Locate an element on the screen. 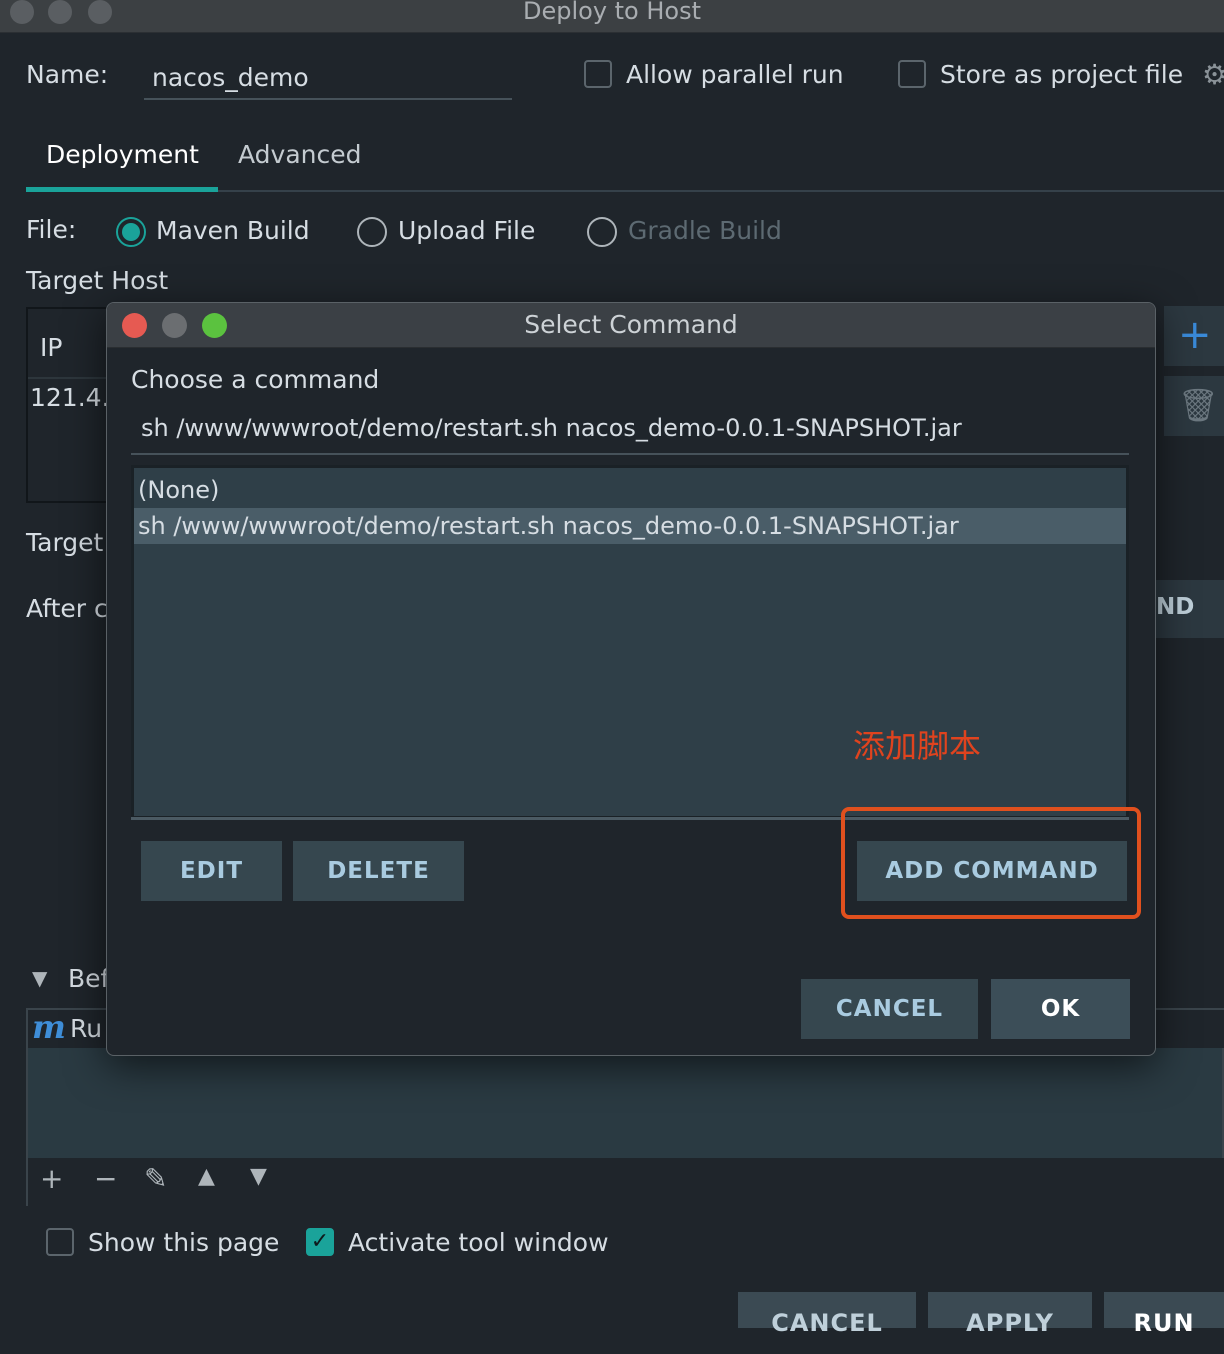  dialog-titlebar: Select Command is located at coordinates (631, 325).